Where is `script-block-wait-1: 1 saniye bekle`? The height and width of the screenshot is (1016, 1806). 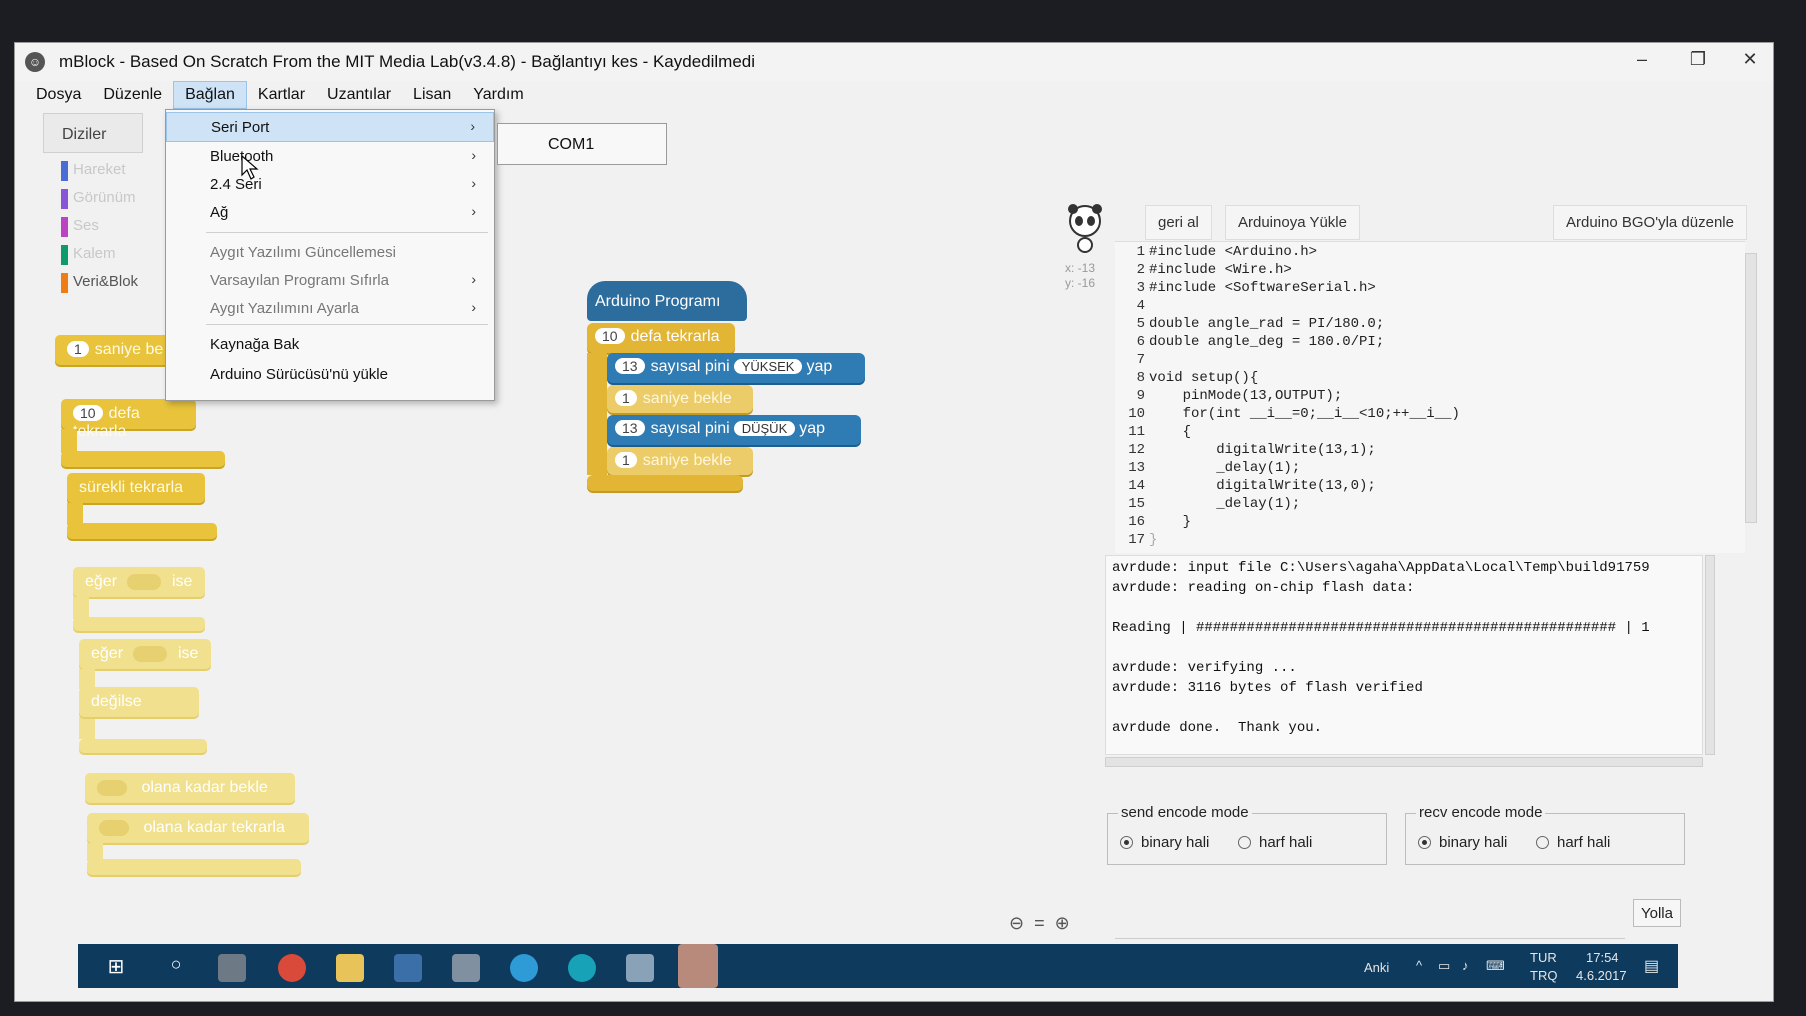
script-block-wait-1: 1 saniye bekle is located at coordinates (680, 399).